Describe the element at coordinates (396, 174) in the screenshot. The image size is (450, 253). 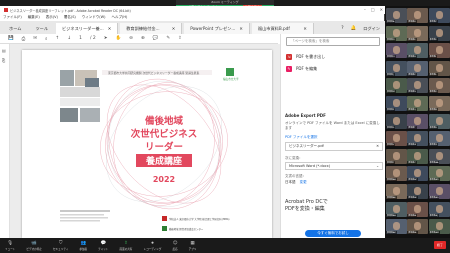
I see `participant-tile: 参加者AB` at that location.